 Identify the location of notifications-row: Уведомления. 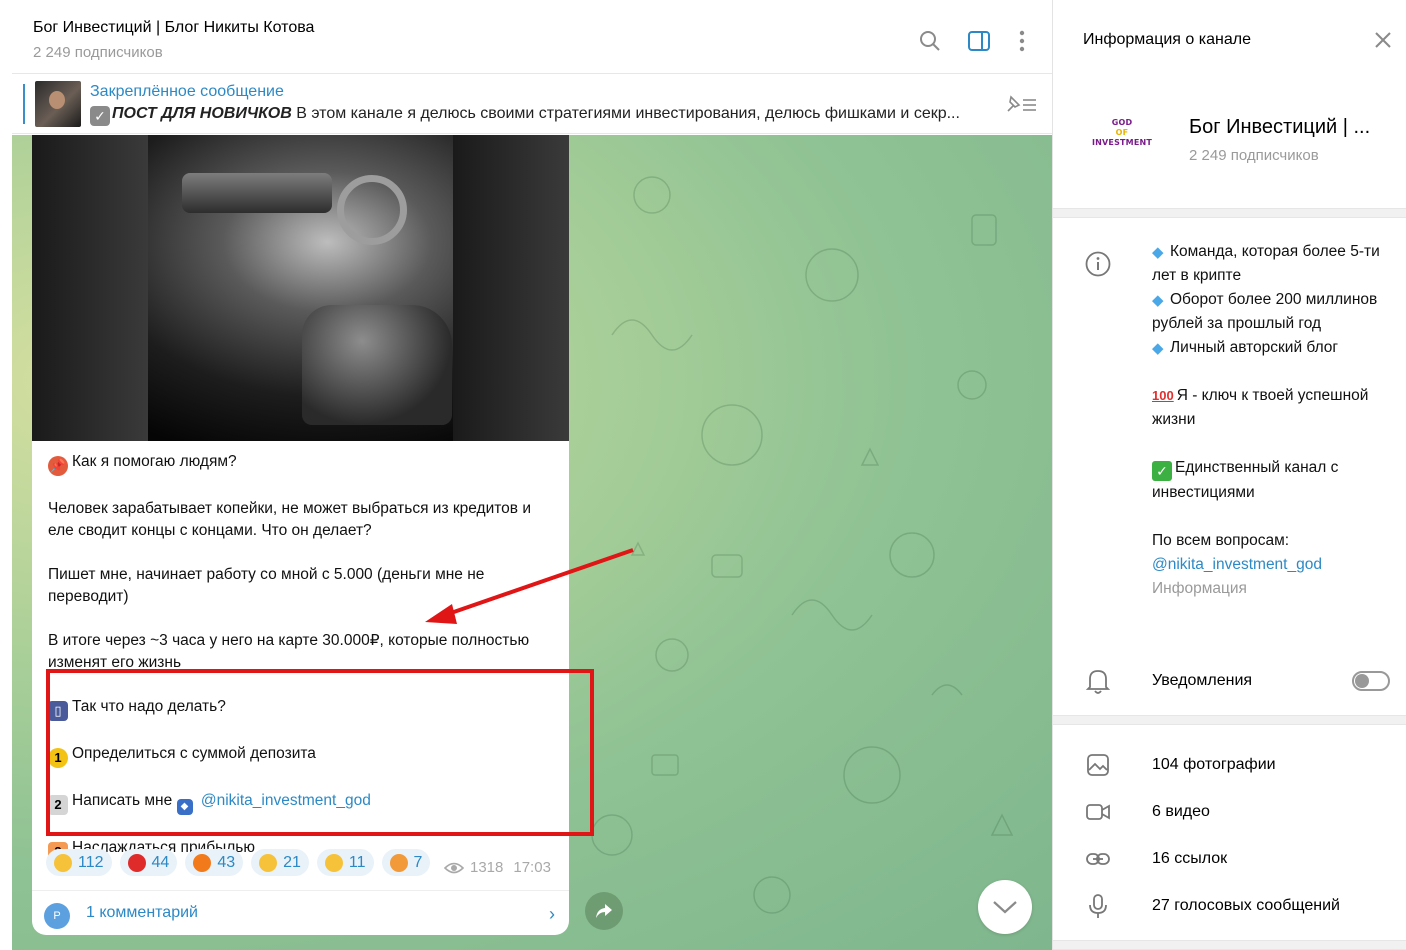
(1229, 682).